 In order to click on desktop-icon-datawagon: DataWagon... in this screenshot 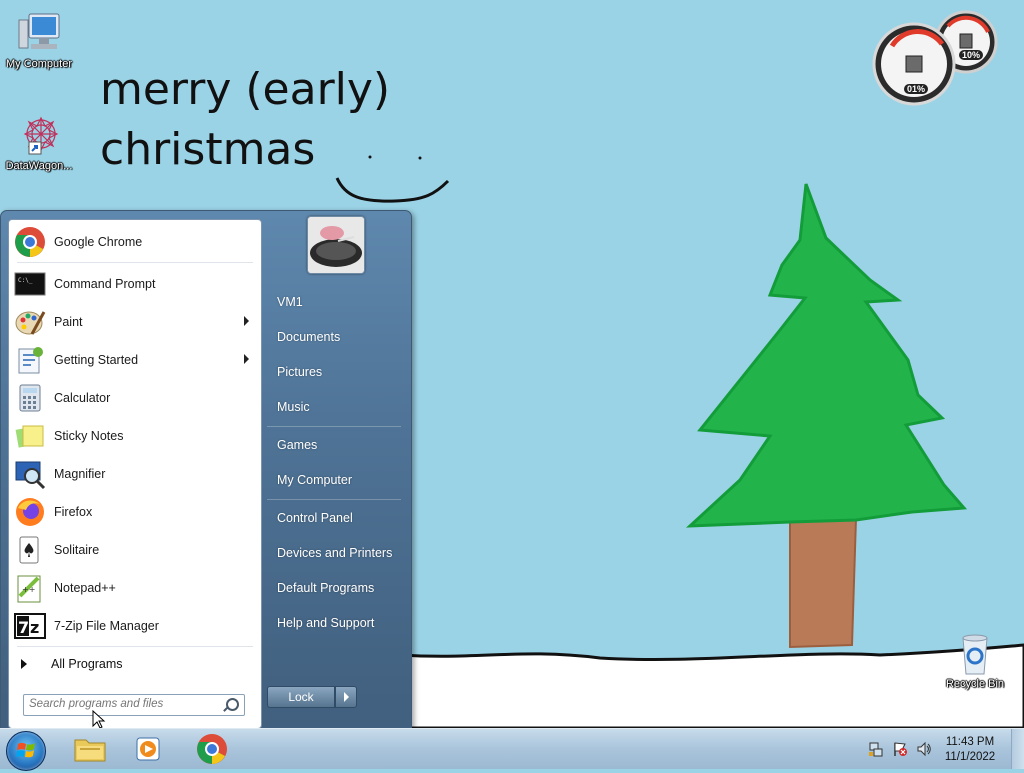, I will do `click(39, 142)`.